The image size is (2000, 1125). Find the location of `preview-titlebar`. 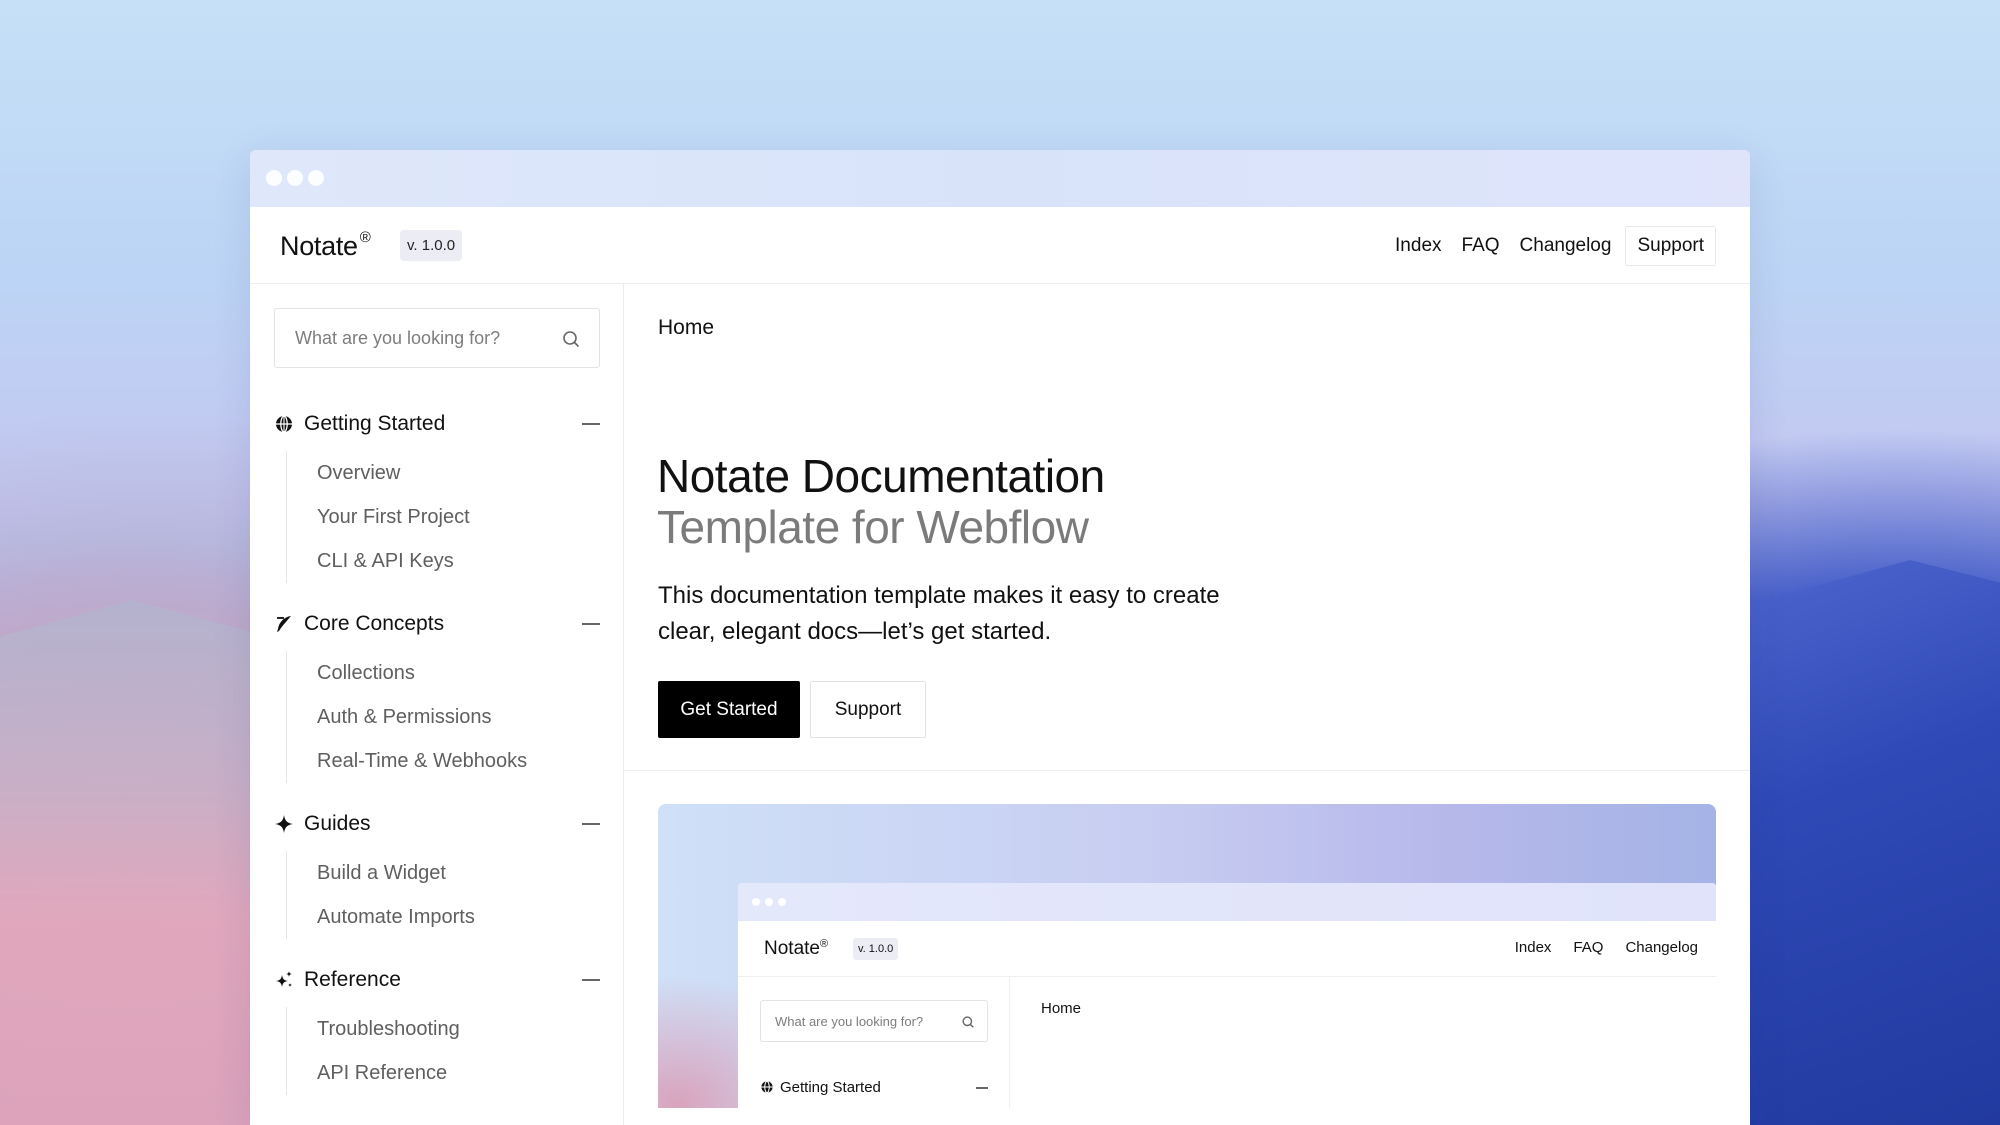

preview-titlebar is located at coordinates (1227, 902).